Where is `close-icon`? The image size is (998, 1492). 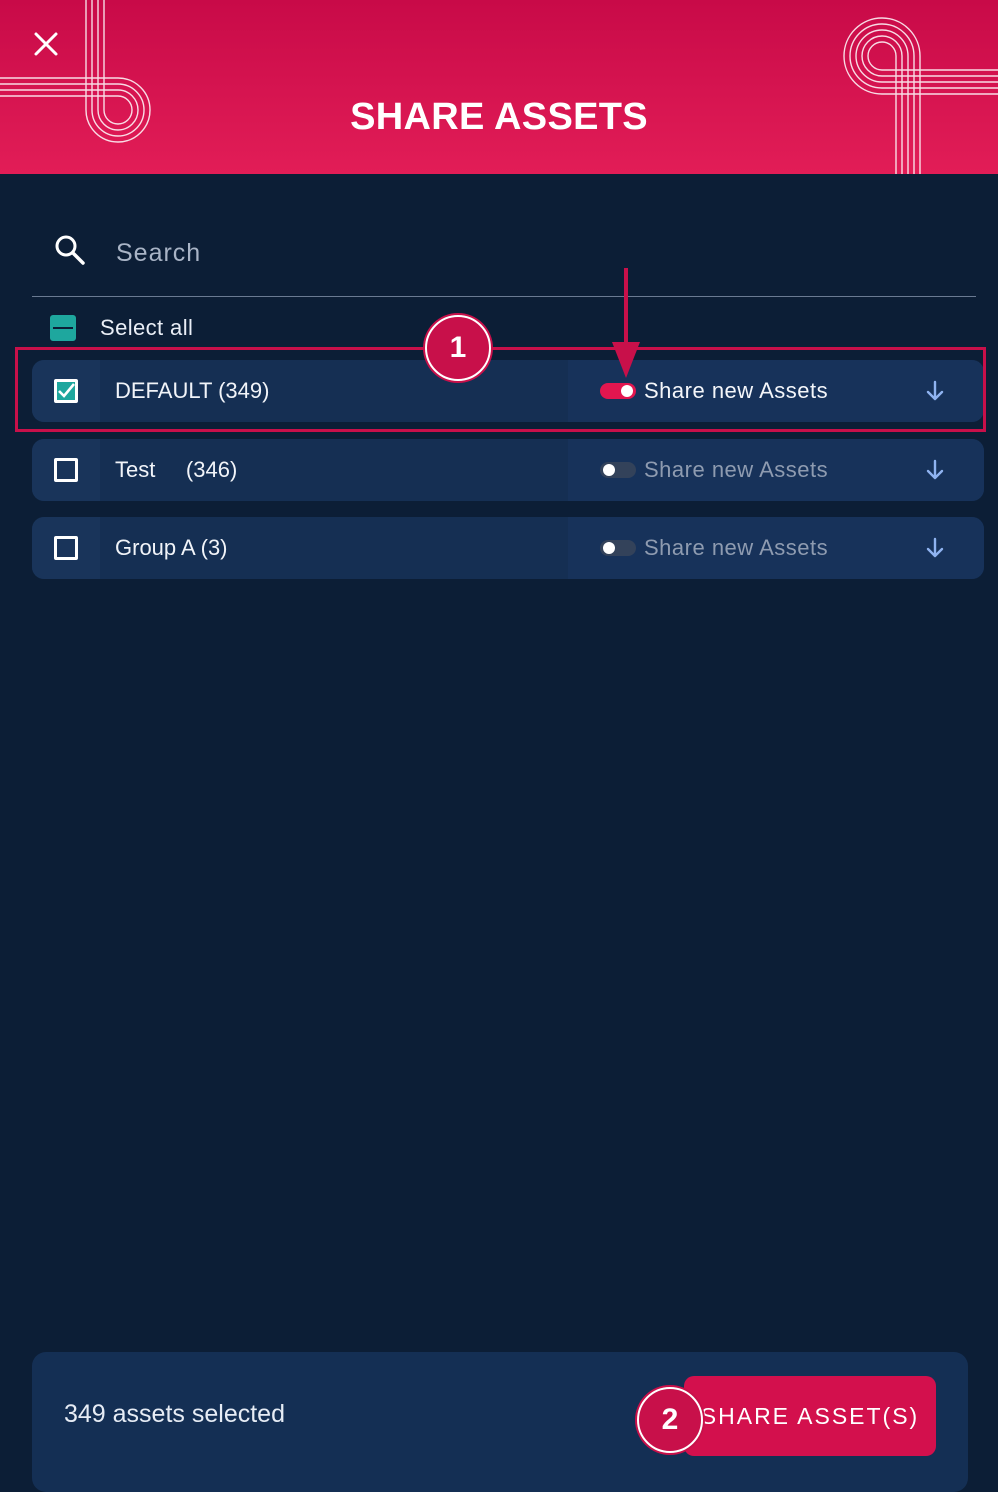 close-icon is located at coordinates (46, 44).